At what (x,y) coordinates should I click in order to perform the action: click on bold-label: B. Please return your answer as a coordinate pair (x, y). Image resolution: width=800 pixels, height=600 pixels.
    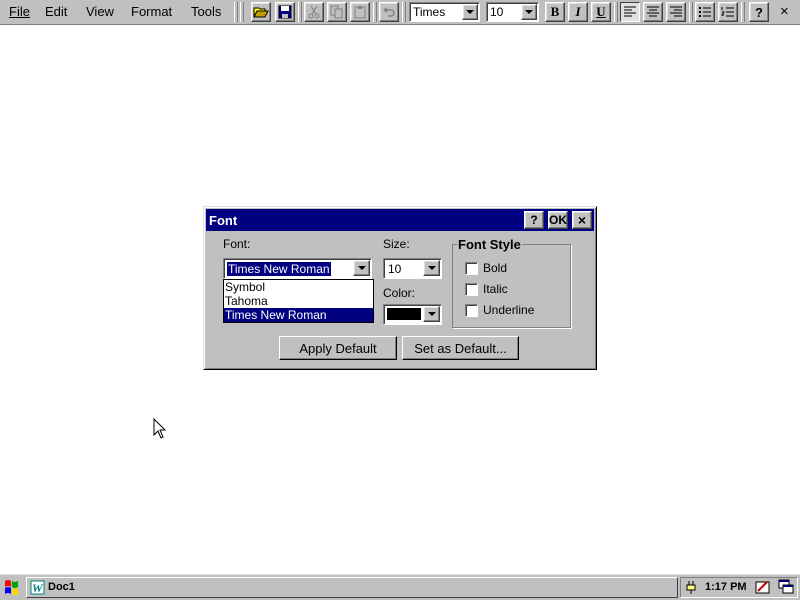
    Looking at the image, I should click on (555, 11).